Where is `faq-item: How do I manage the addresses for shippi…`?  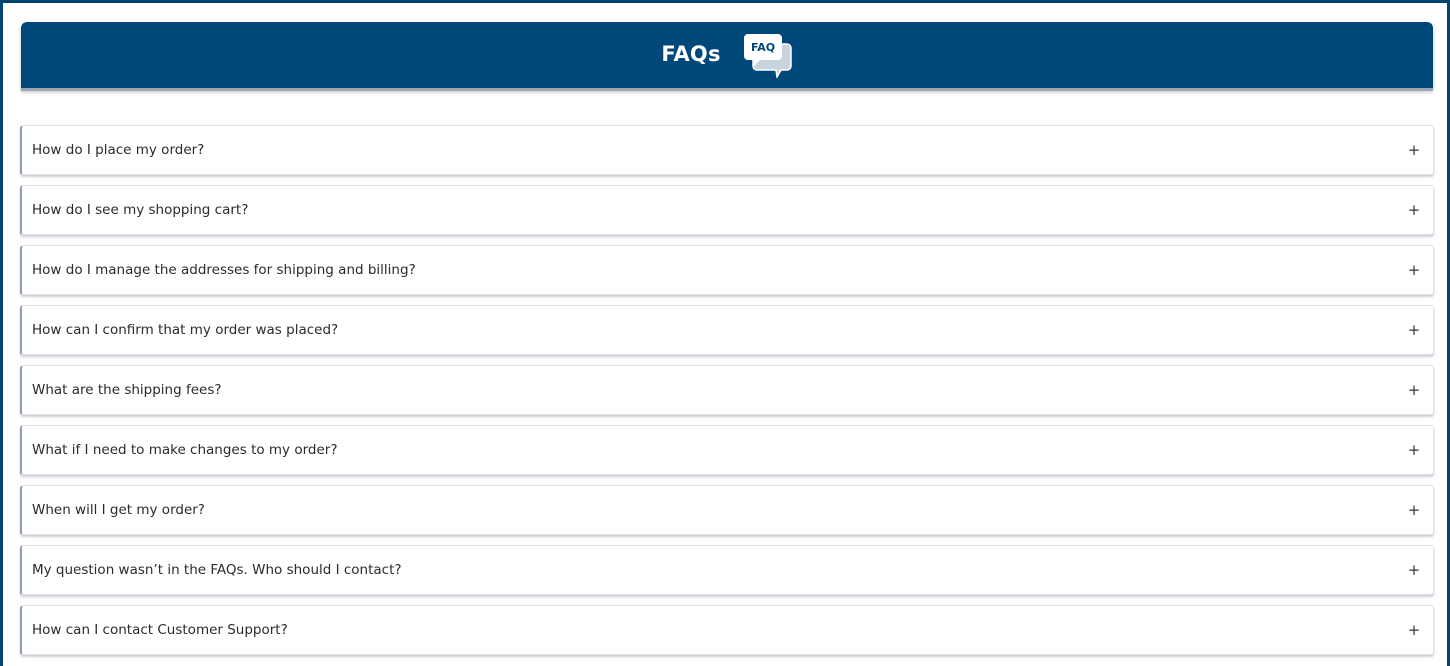 faq-item: How do I manage the addresses for shippi… is located at coordinates (727, 270).